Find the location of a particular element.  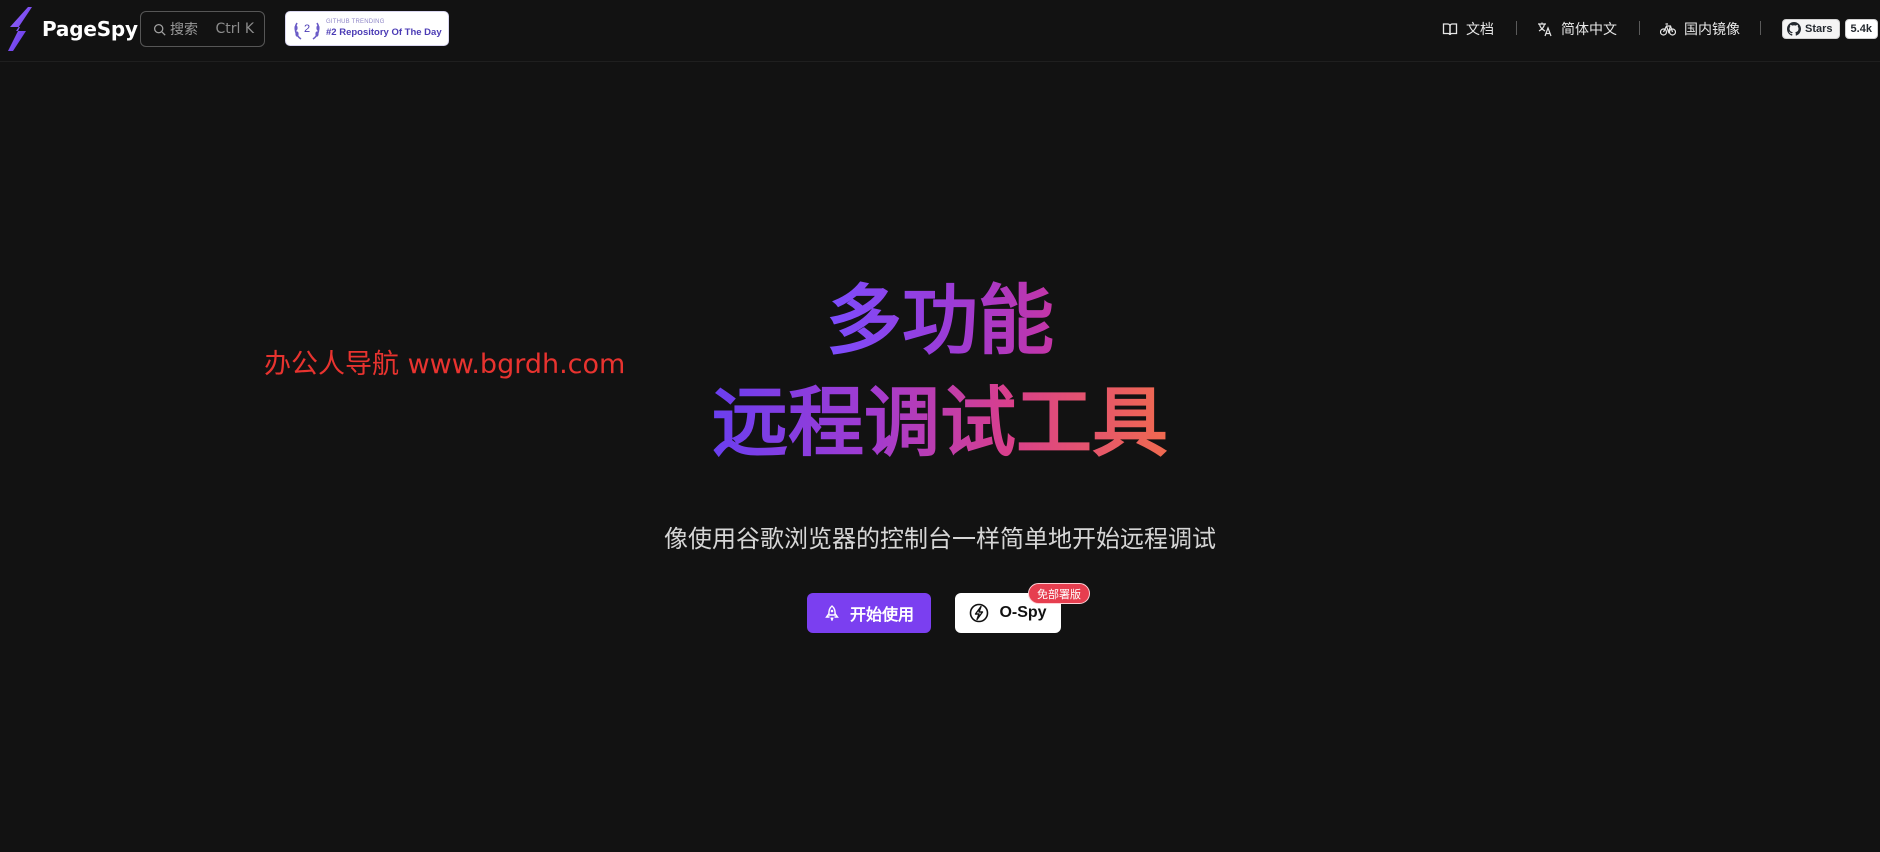

language-switcher: 简体中文 is located at coordinates (1577, 29).